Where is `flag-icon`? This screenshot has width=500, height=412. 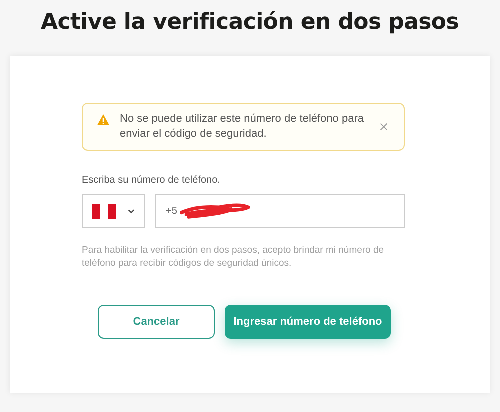 flag-icon is located at coordinates (104, 211).